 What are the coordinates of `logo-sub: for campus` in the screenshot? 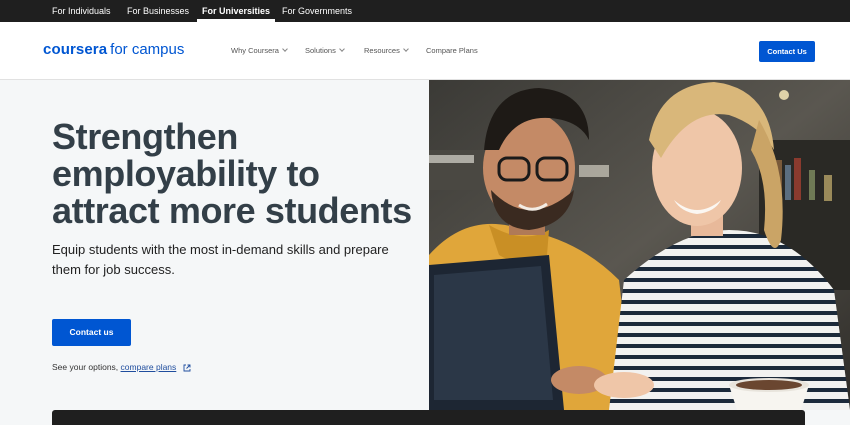 It's located at (147, 49).